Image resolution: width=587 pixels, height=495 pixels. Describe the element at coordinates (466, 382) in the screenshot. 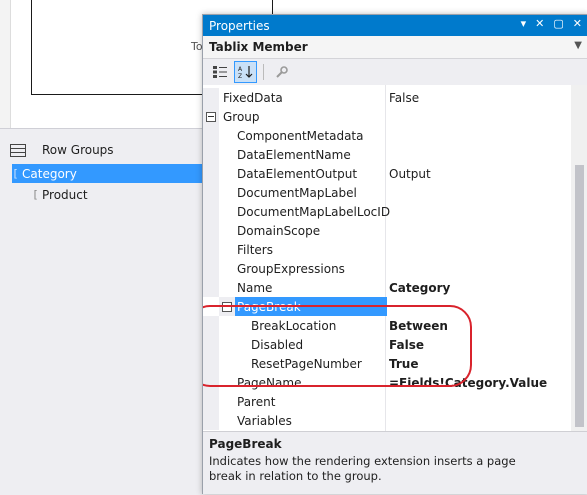

I see `property-value: =Fields!Category.Value` at that location.